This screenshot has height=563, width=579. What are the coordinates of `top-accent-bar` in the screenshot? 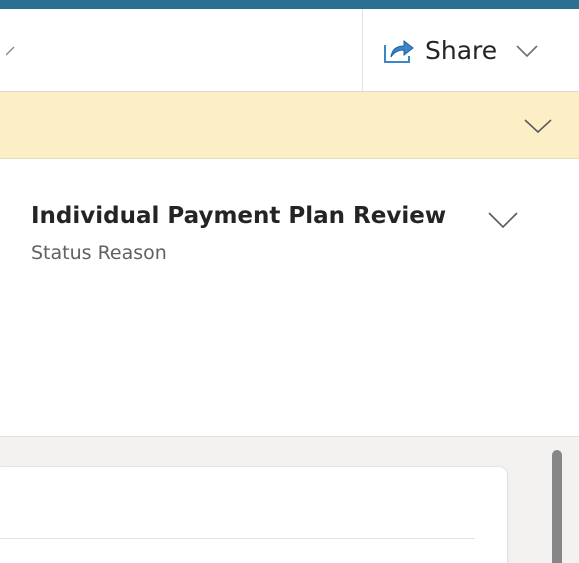 It's located at (289, 4).